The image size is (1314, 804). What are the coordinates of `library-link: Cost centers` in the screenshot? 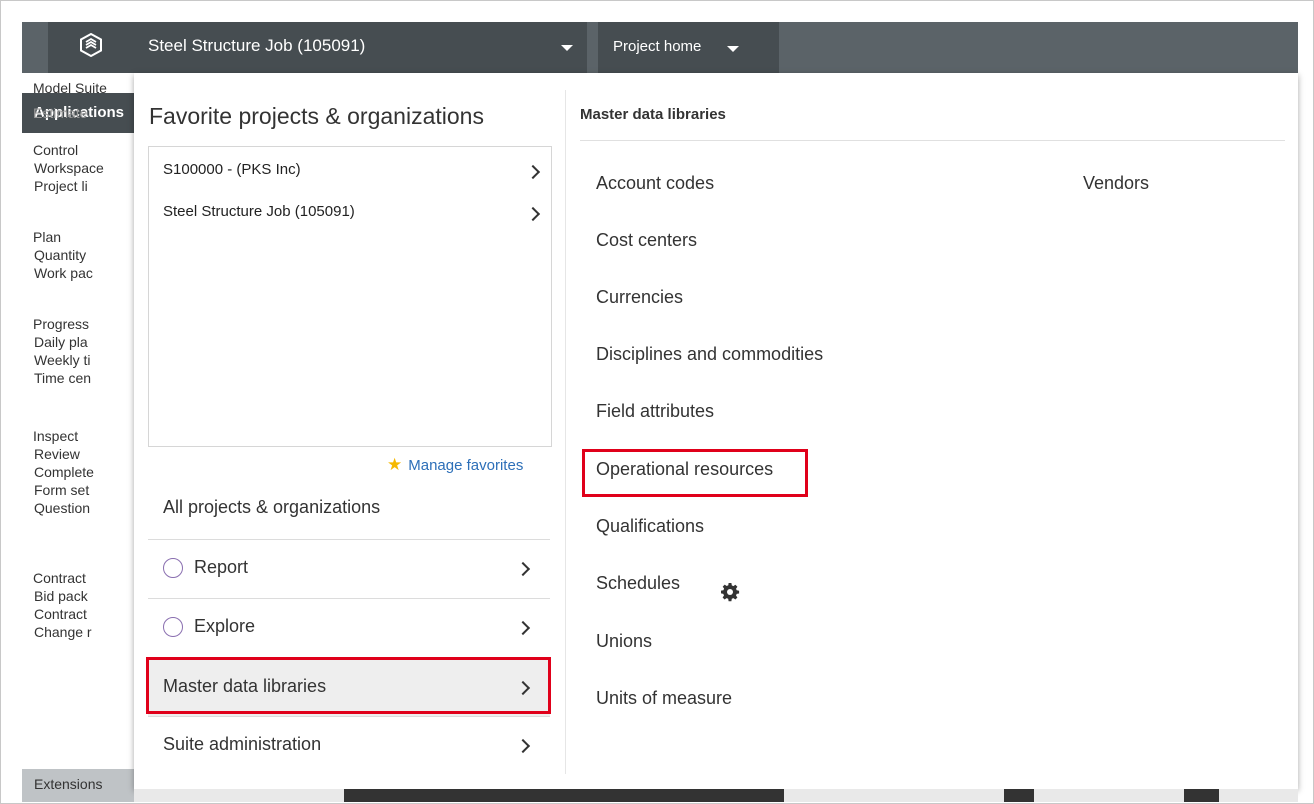 It's located at (646, 240).